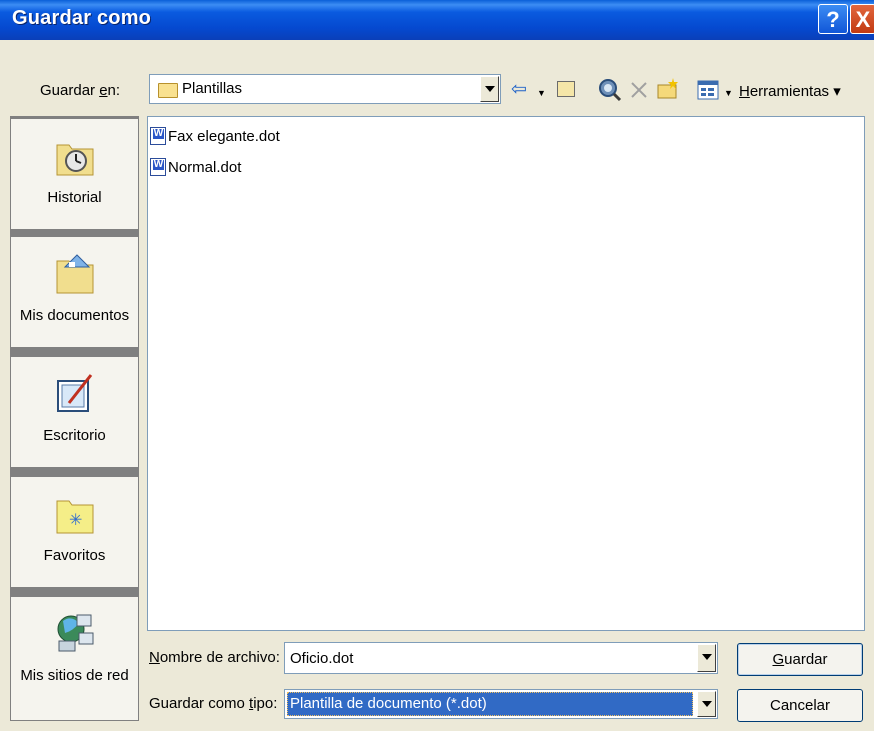 Image resolution: width=874 pixels, height=731 pixels. What do you see at coordinates (214, 657) in the screenshot?
I see `filename-label: Nombre de archivo:` at bounding box center [214, 657].